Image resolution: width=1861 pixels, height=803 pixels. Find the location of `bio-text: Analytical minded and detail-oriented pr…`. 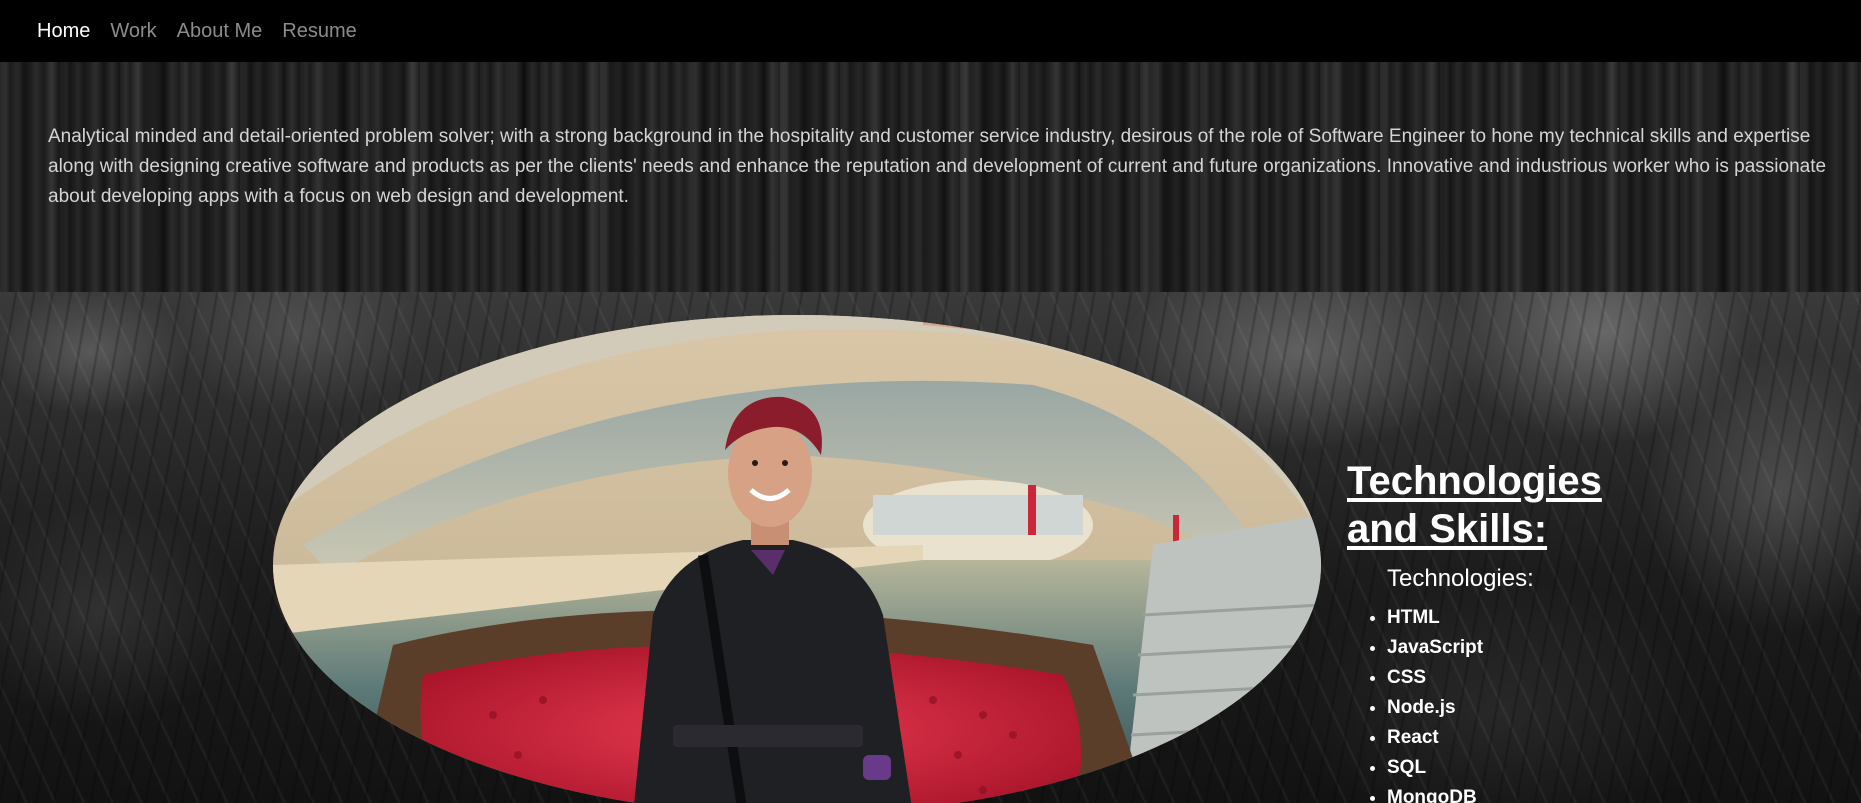

bio-text: Analytical minded and detail-oriented pr… is located at coordinates (937, 166).